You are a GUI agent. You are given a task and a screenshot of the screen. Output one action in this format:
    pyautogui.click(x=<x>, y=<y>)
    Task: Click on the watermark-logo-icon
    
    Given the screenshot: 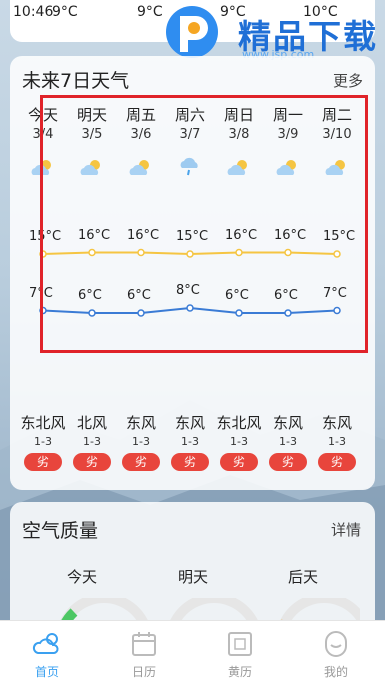 What is the action you would take?
    pyautogui.click(x=192, y=32)
    